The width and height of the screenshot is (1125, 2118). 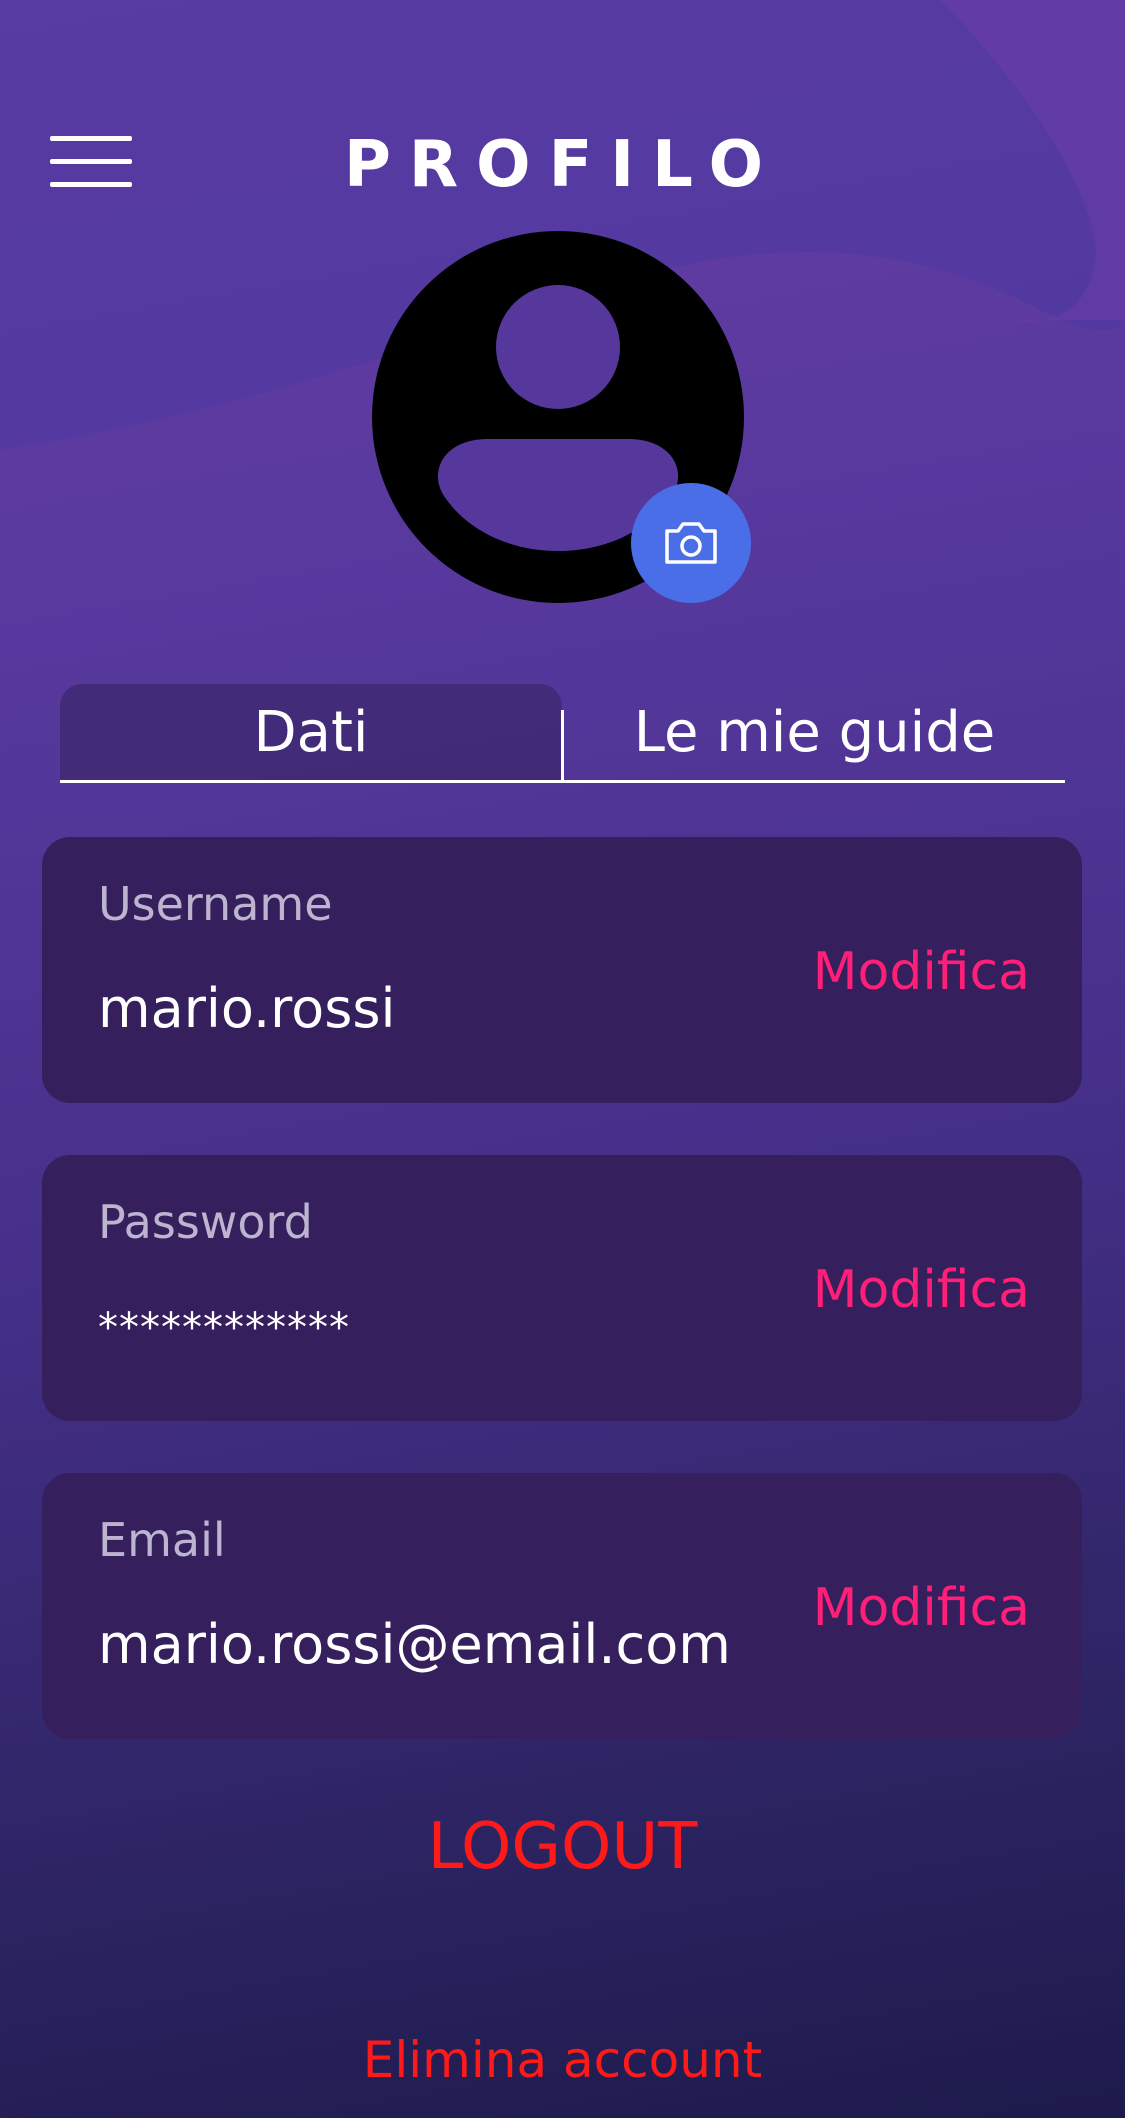 What do you see at coordinates (921, 972) in the screenshot?
I see `edit-username-button: Modifica` at bounding box center [921, 972].